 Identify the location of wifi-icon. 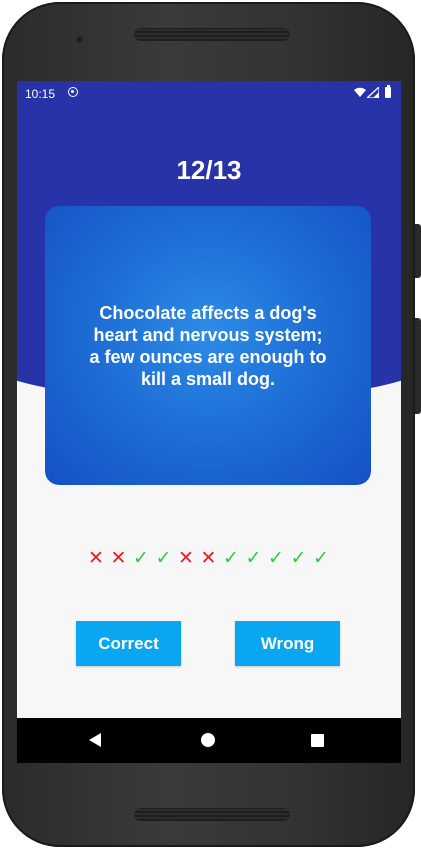
(360, 92).